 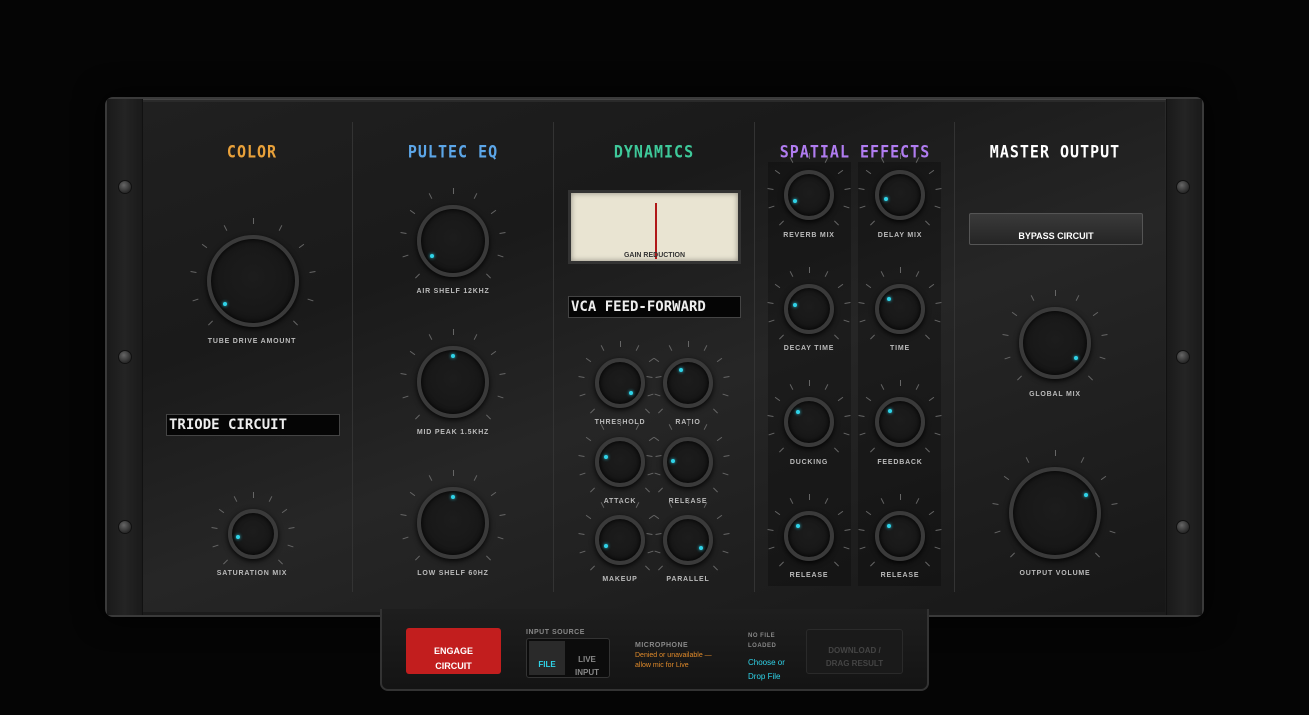 I want to click on compressor-mode-select: VCA FEED-FORWARD, so click(x=654, y=307).